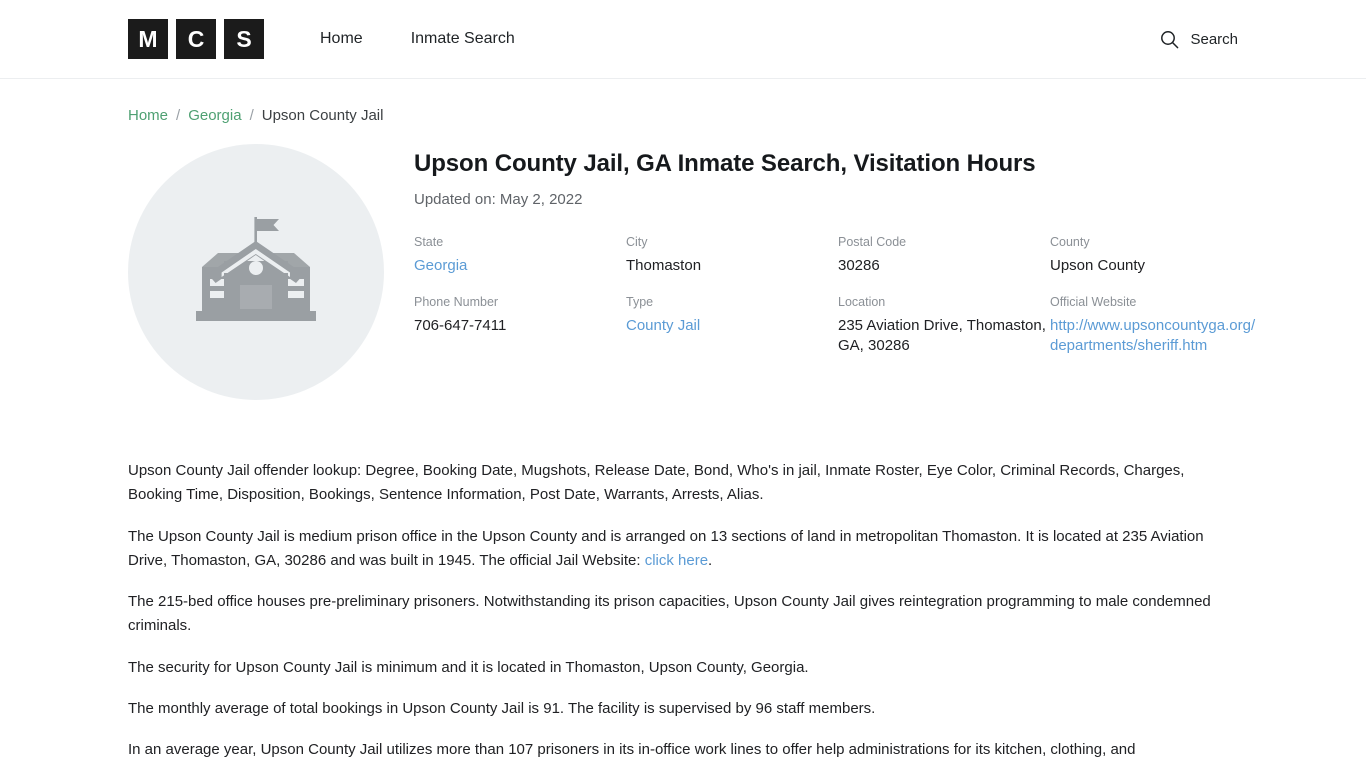 The image size is (1366, 768). Describe the element at coordinates (460, 325) in the screenshot. I see `info-value: 706-647-7411` at that location.